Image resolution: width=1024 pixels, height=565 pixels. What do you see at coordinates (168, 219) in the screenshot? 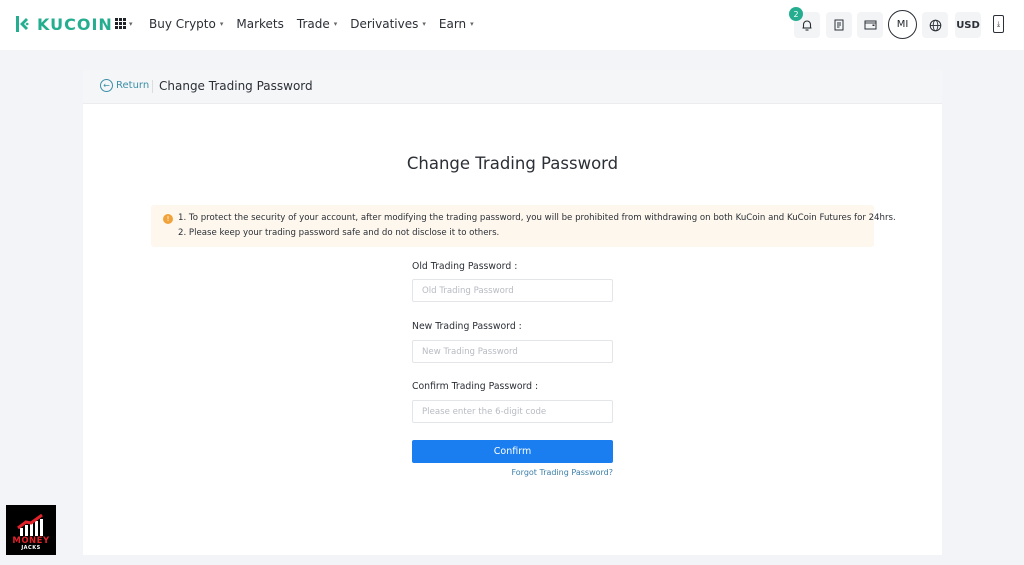
I see `warning-icon: !` at bounding box center [168, 219].